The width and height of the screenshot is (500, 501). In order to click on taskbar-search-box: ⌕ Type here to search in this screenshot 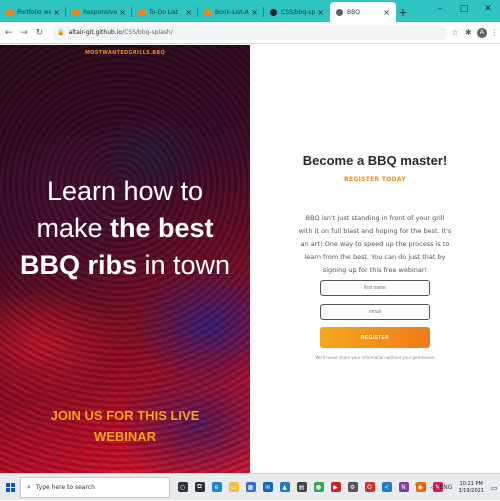, I will do `click(95, 487)`.